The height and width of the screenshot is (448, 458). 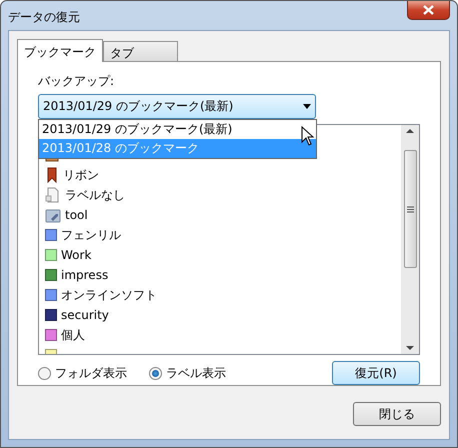 What do you see at coordinates (138, 107) in the screenshot?
I see `dropdown-value: 2013/01/29 のブックマーク(最新)` at bounding box center [138, 107].